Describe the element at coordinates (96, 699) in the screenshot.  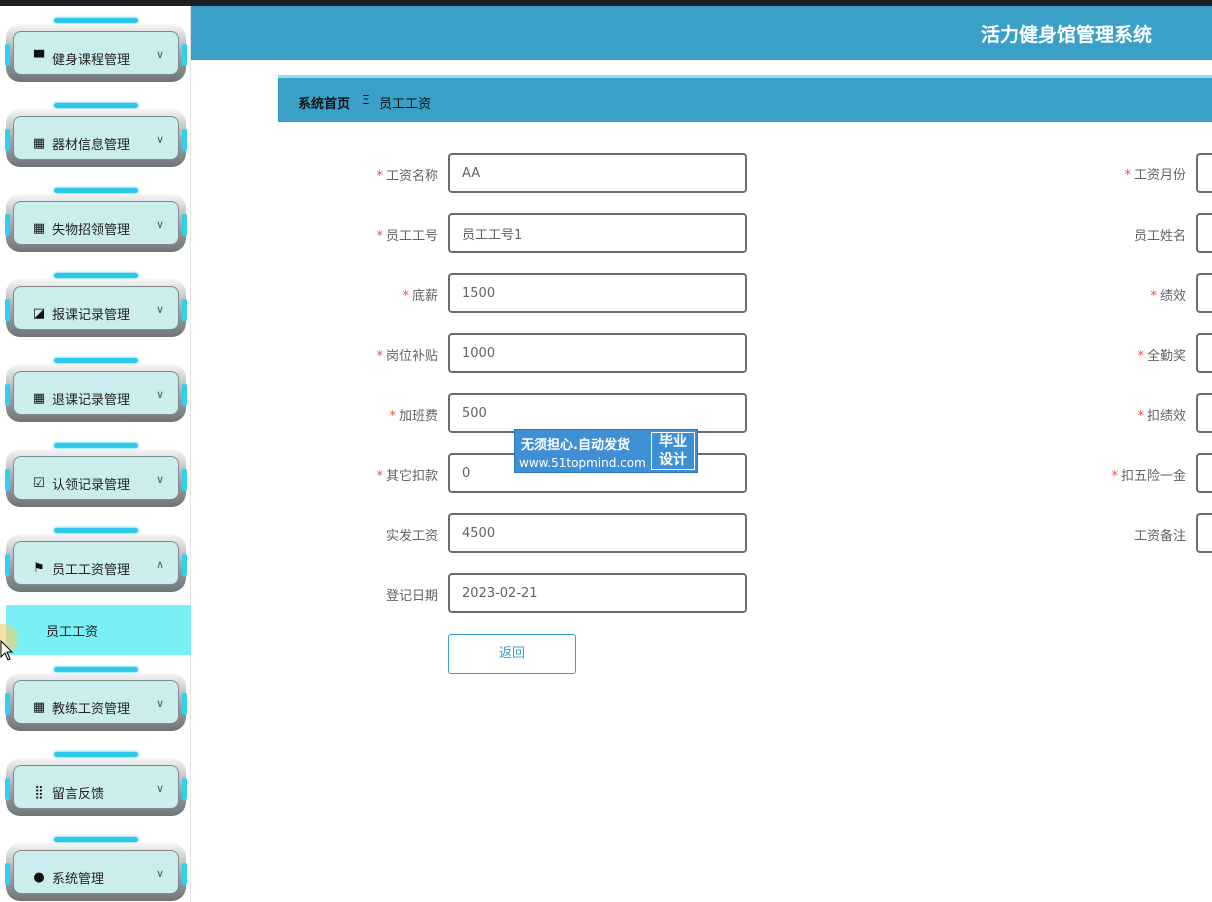
I see `sidebar-item-coach-salary: ▦ 教练工资管理 ∨` at that location.